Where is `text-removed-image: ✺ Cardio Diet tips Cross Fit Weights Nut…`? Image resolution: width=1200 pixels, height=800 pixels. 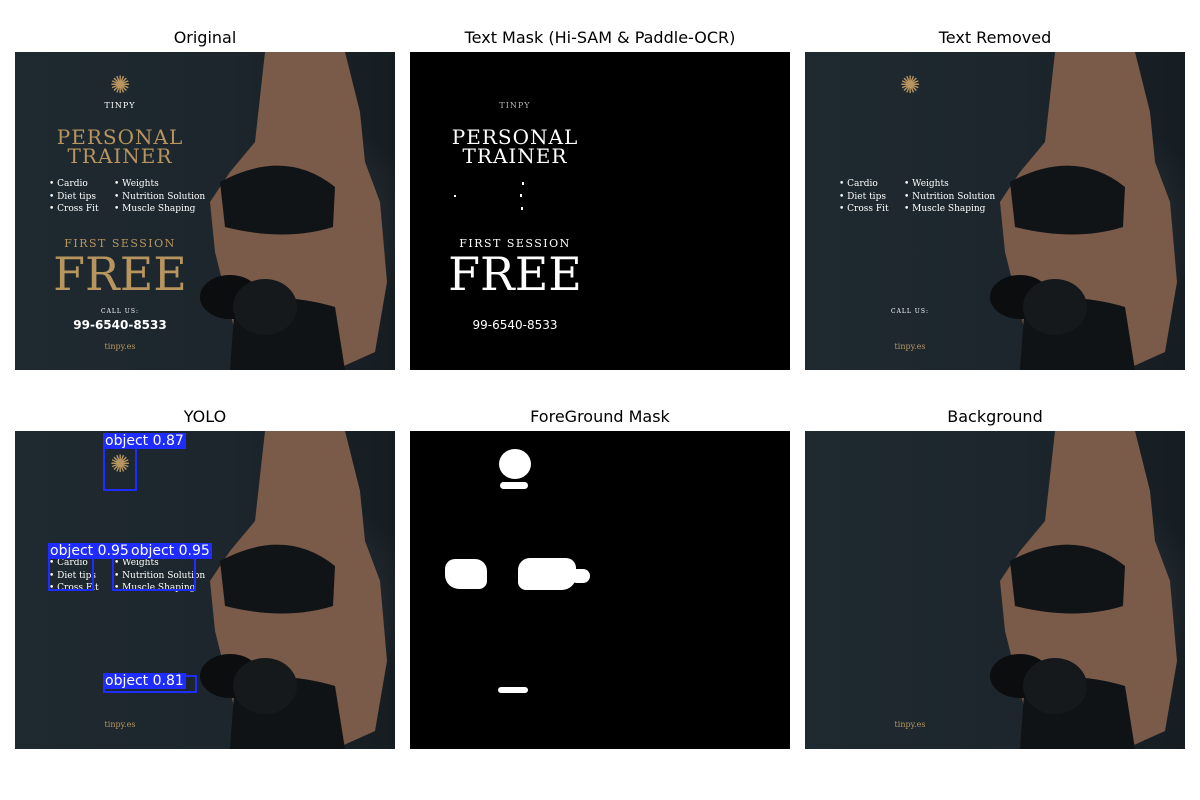
text-removed-image: ✺ Cardio Diet tips Cross Fit Weights Nut… is located at coordinates (995, 211).